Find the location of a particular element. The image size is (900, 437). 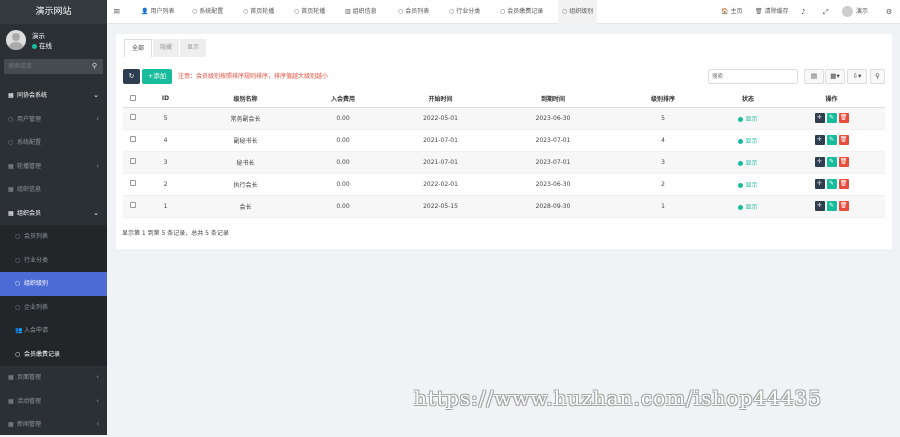

col-sort: 级别排序 is located at coordinates (663, 99).